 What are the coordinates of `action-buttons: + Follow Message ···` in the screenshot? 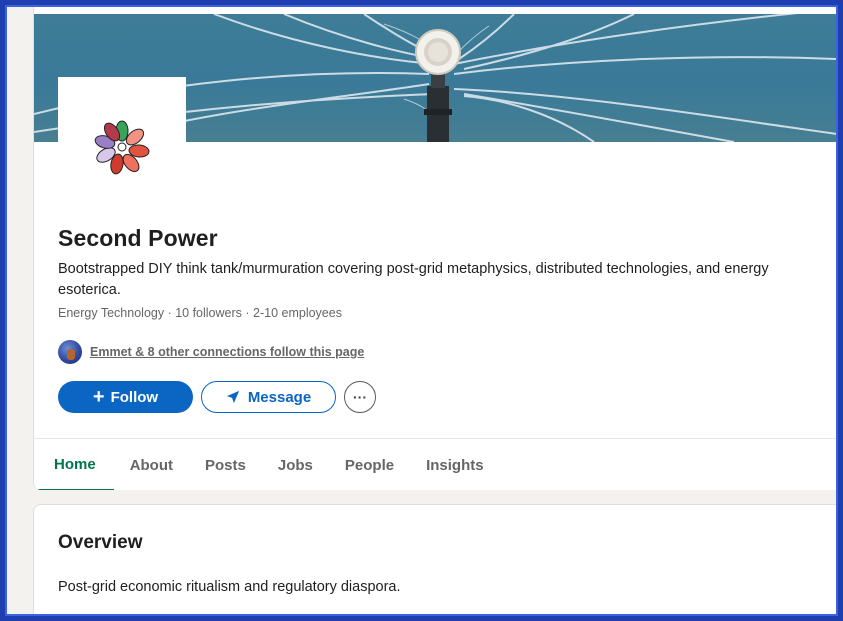 It's located at (217, 397).